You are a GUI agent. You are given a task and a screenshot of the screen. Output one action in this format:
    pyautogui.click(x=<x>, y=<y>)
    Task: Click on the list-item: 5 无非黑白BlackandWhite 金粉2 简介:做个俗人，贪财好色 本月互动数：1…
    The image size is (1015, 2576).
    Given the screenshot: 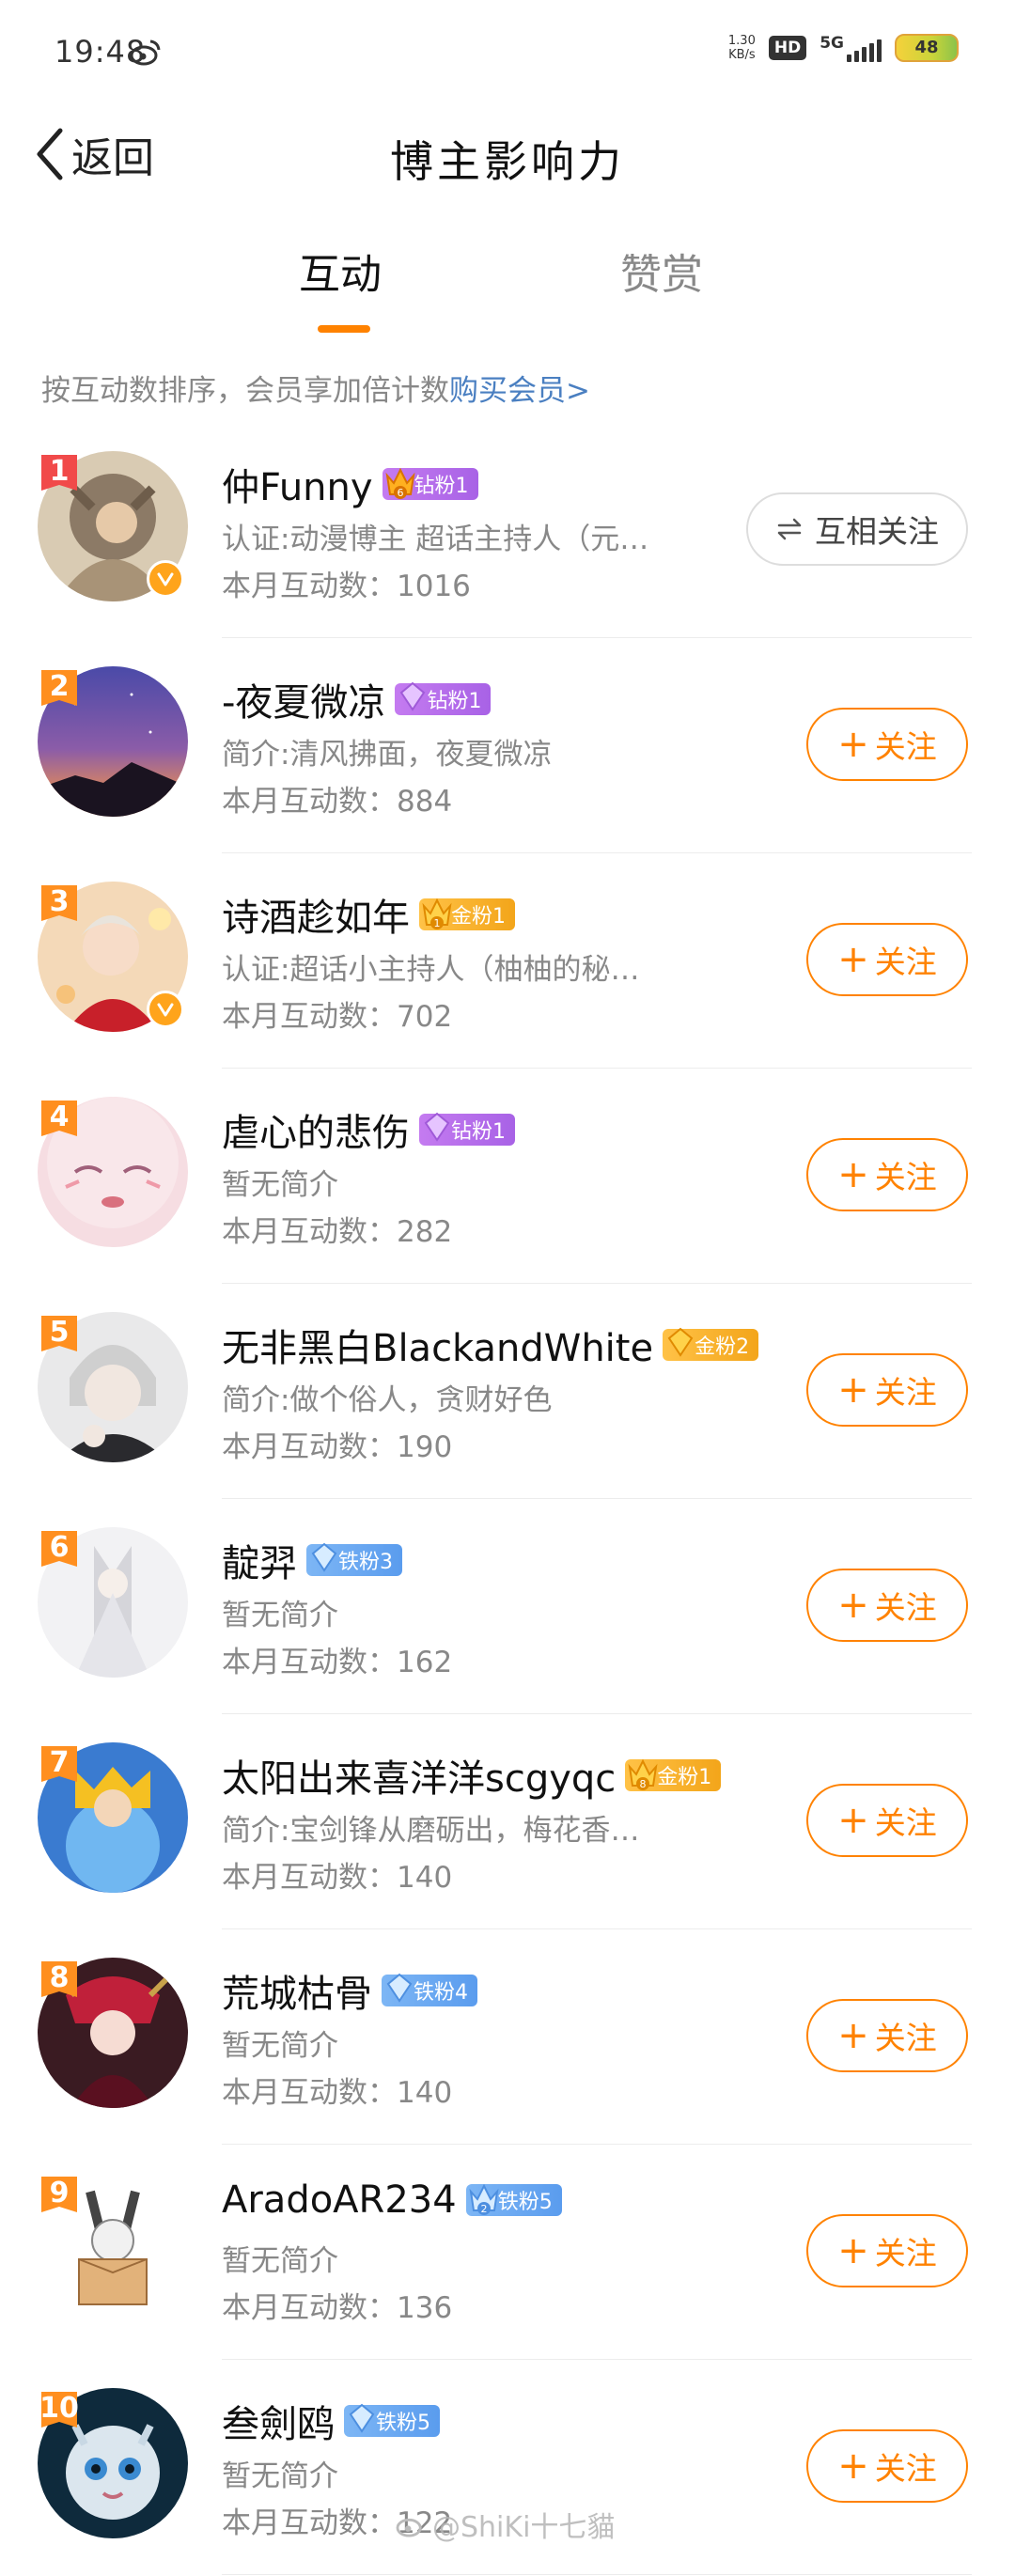 What is the action you would take?
    pyautogui.click(x=507, y=1391)
    